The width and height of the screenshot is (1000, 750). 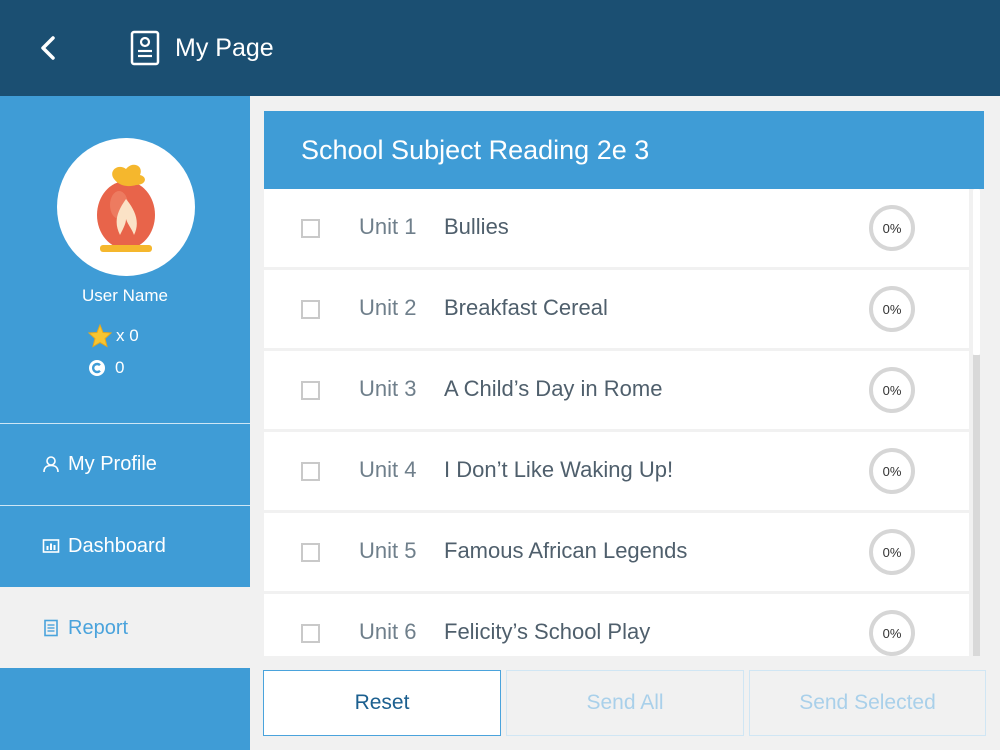 I want to click on unit-row: Unit 6 Felicity’s School Play 0%, so click(x=616, y=625).